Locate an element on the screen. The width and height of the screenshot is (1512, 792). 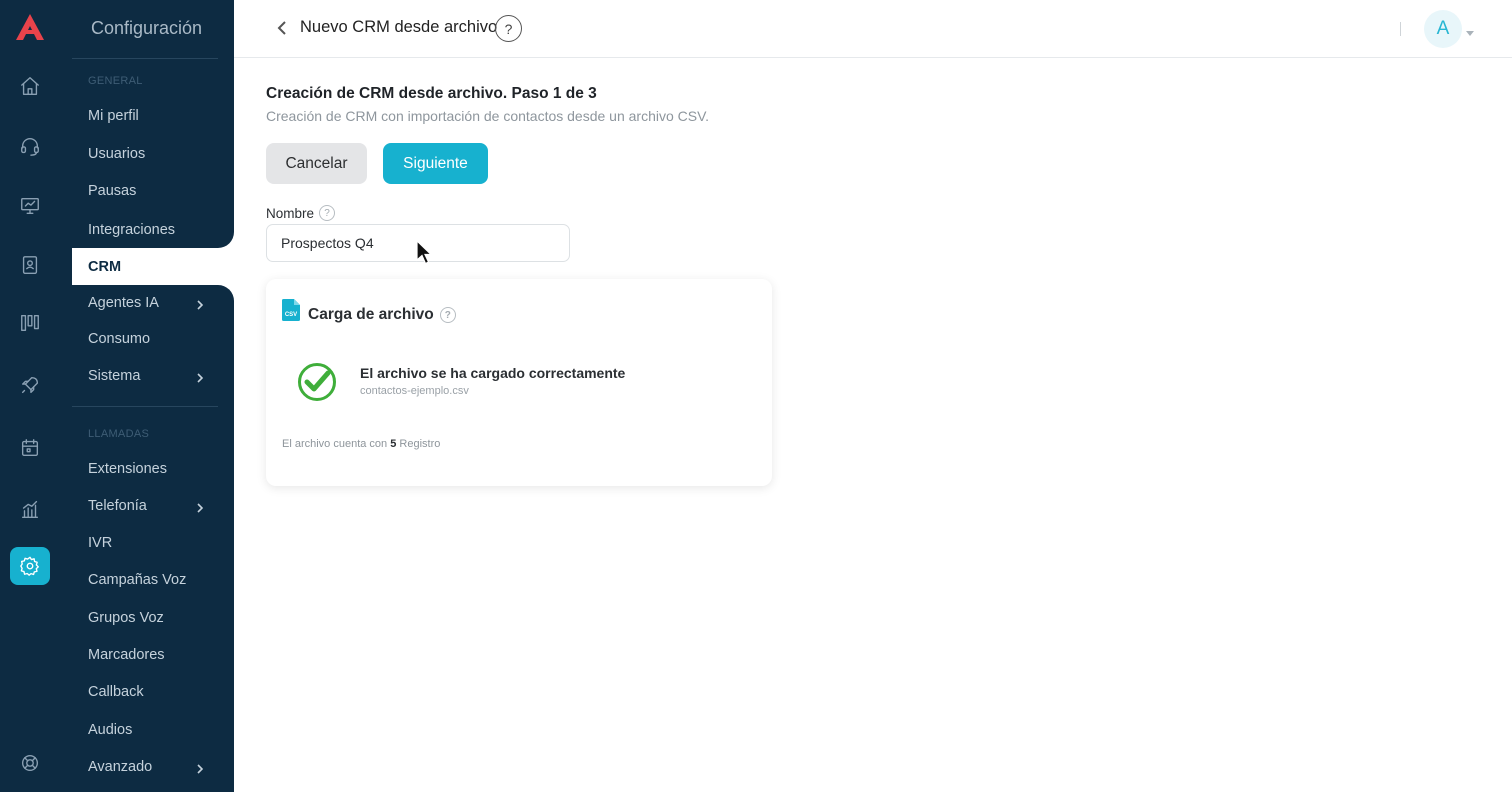
sidebar-item-campanas-voz: Campañas Voz is located at coordinates (145, 580).